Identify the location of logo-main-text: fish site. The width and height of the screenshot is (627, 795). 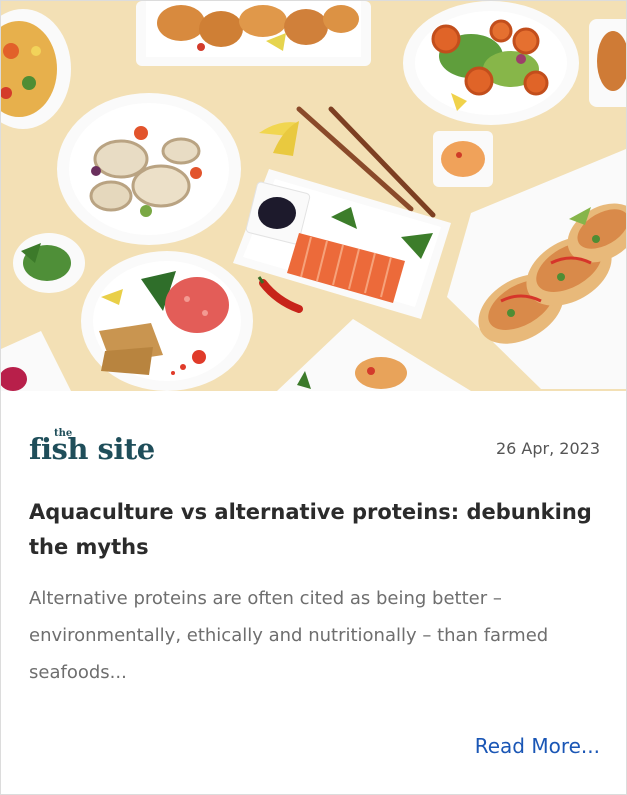
(92, 449).